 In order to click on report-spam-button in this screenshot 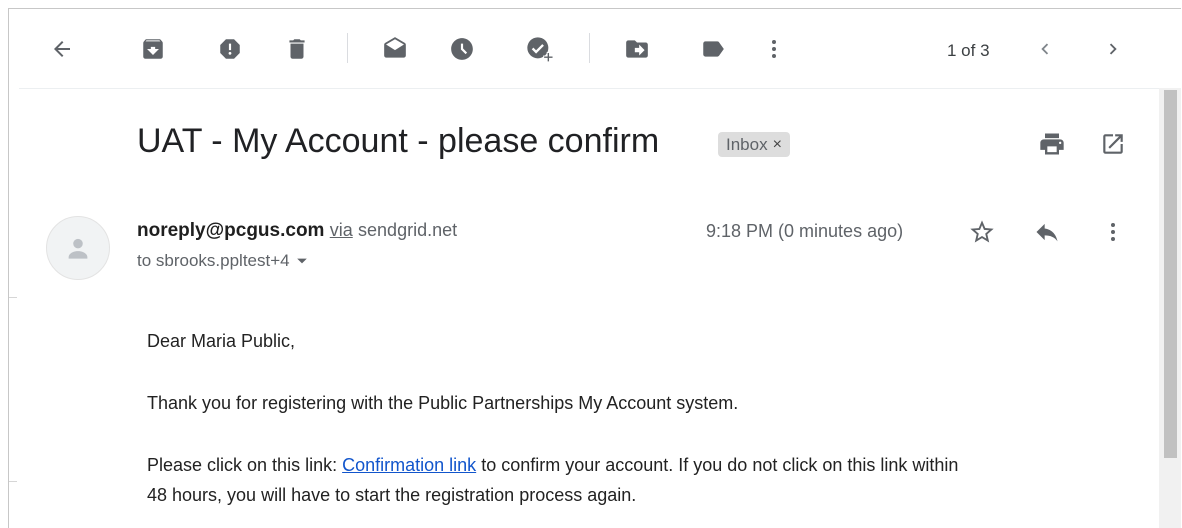, I will do `click(230, 49)`.